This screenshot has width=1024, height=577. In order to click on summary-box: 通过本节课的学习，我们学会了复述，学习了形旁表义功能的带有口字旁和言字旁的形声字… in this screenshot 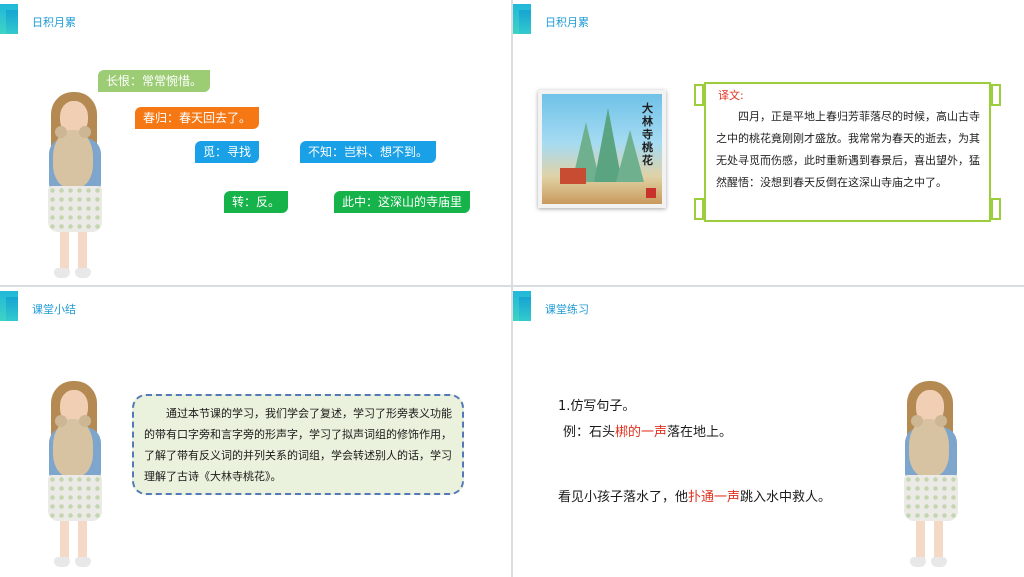, I will do `click(298, 444)`.